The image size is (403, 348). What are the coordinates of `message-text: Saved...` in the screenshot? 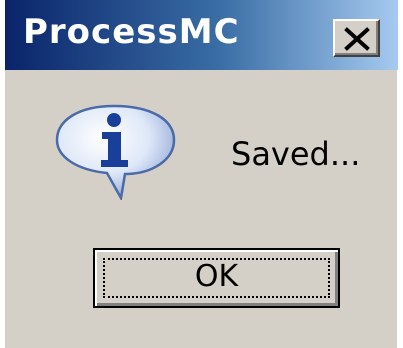 It's located at (296, 154).